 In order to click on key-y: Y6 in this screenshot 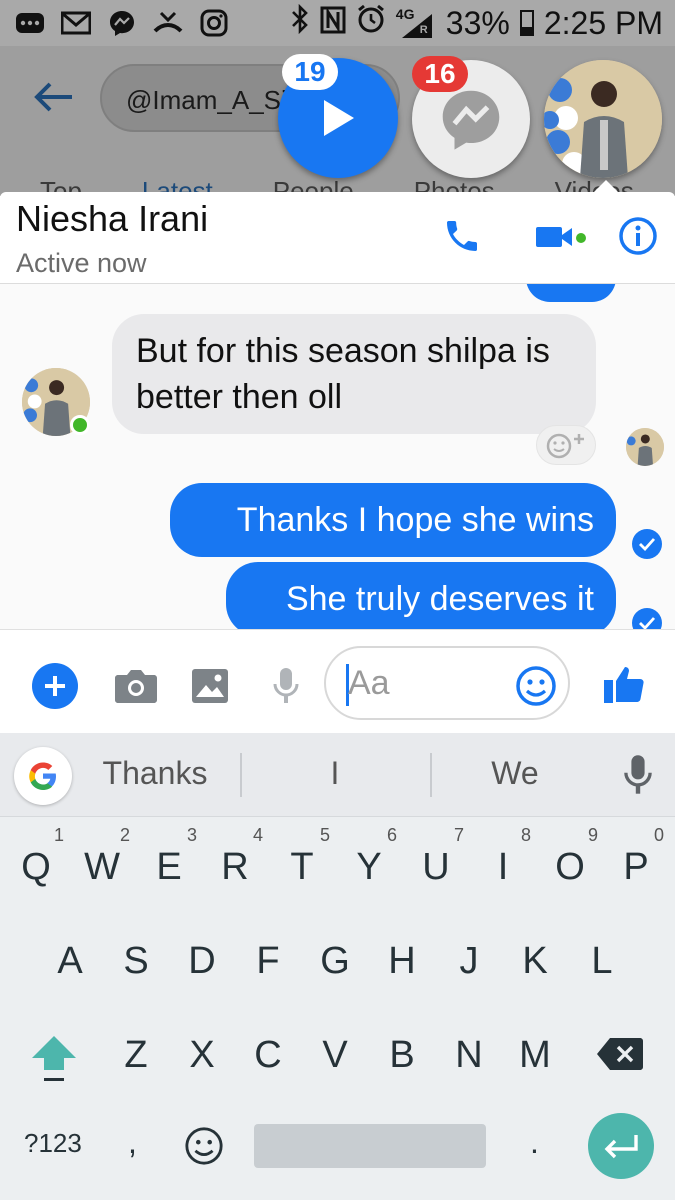, I will do `click(369, 864)`.